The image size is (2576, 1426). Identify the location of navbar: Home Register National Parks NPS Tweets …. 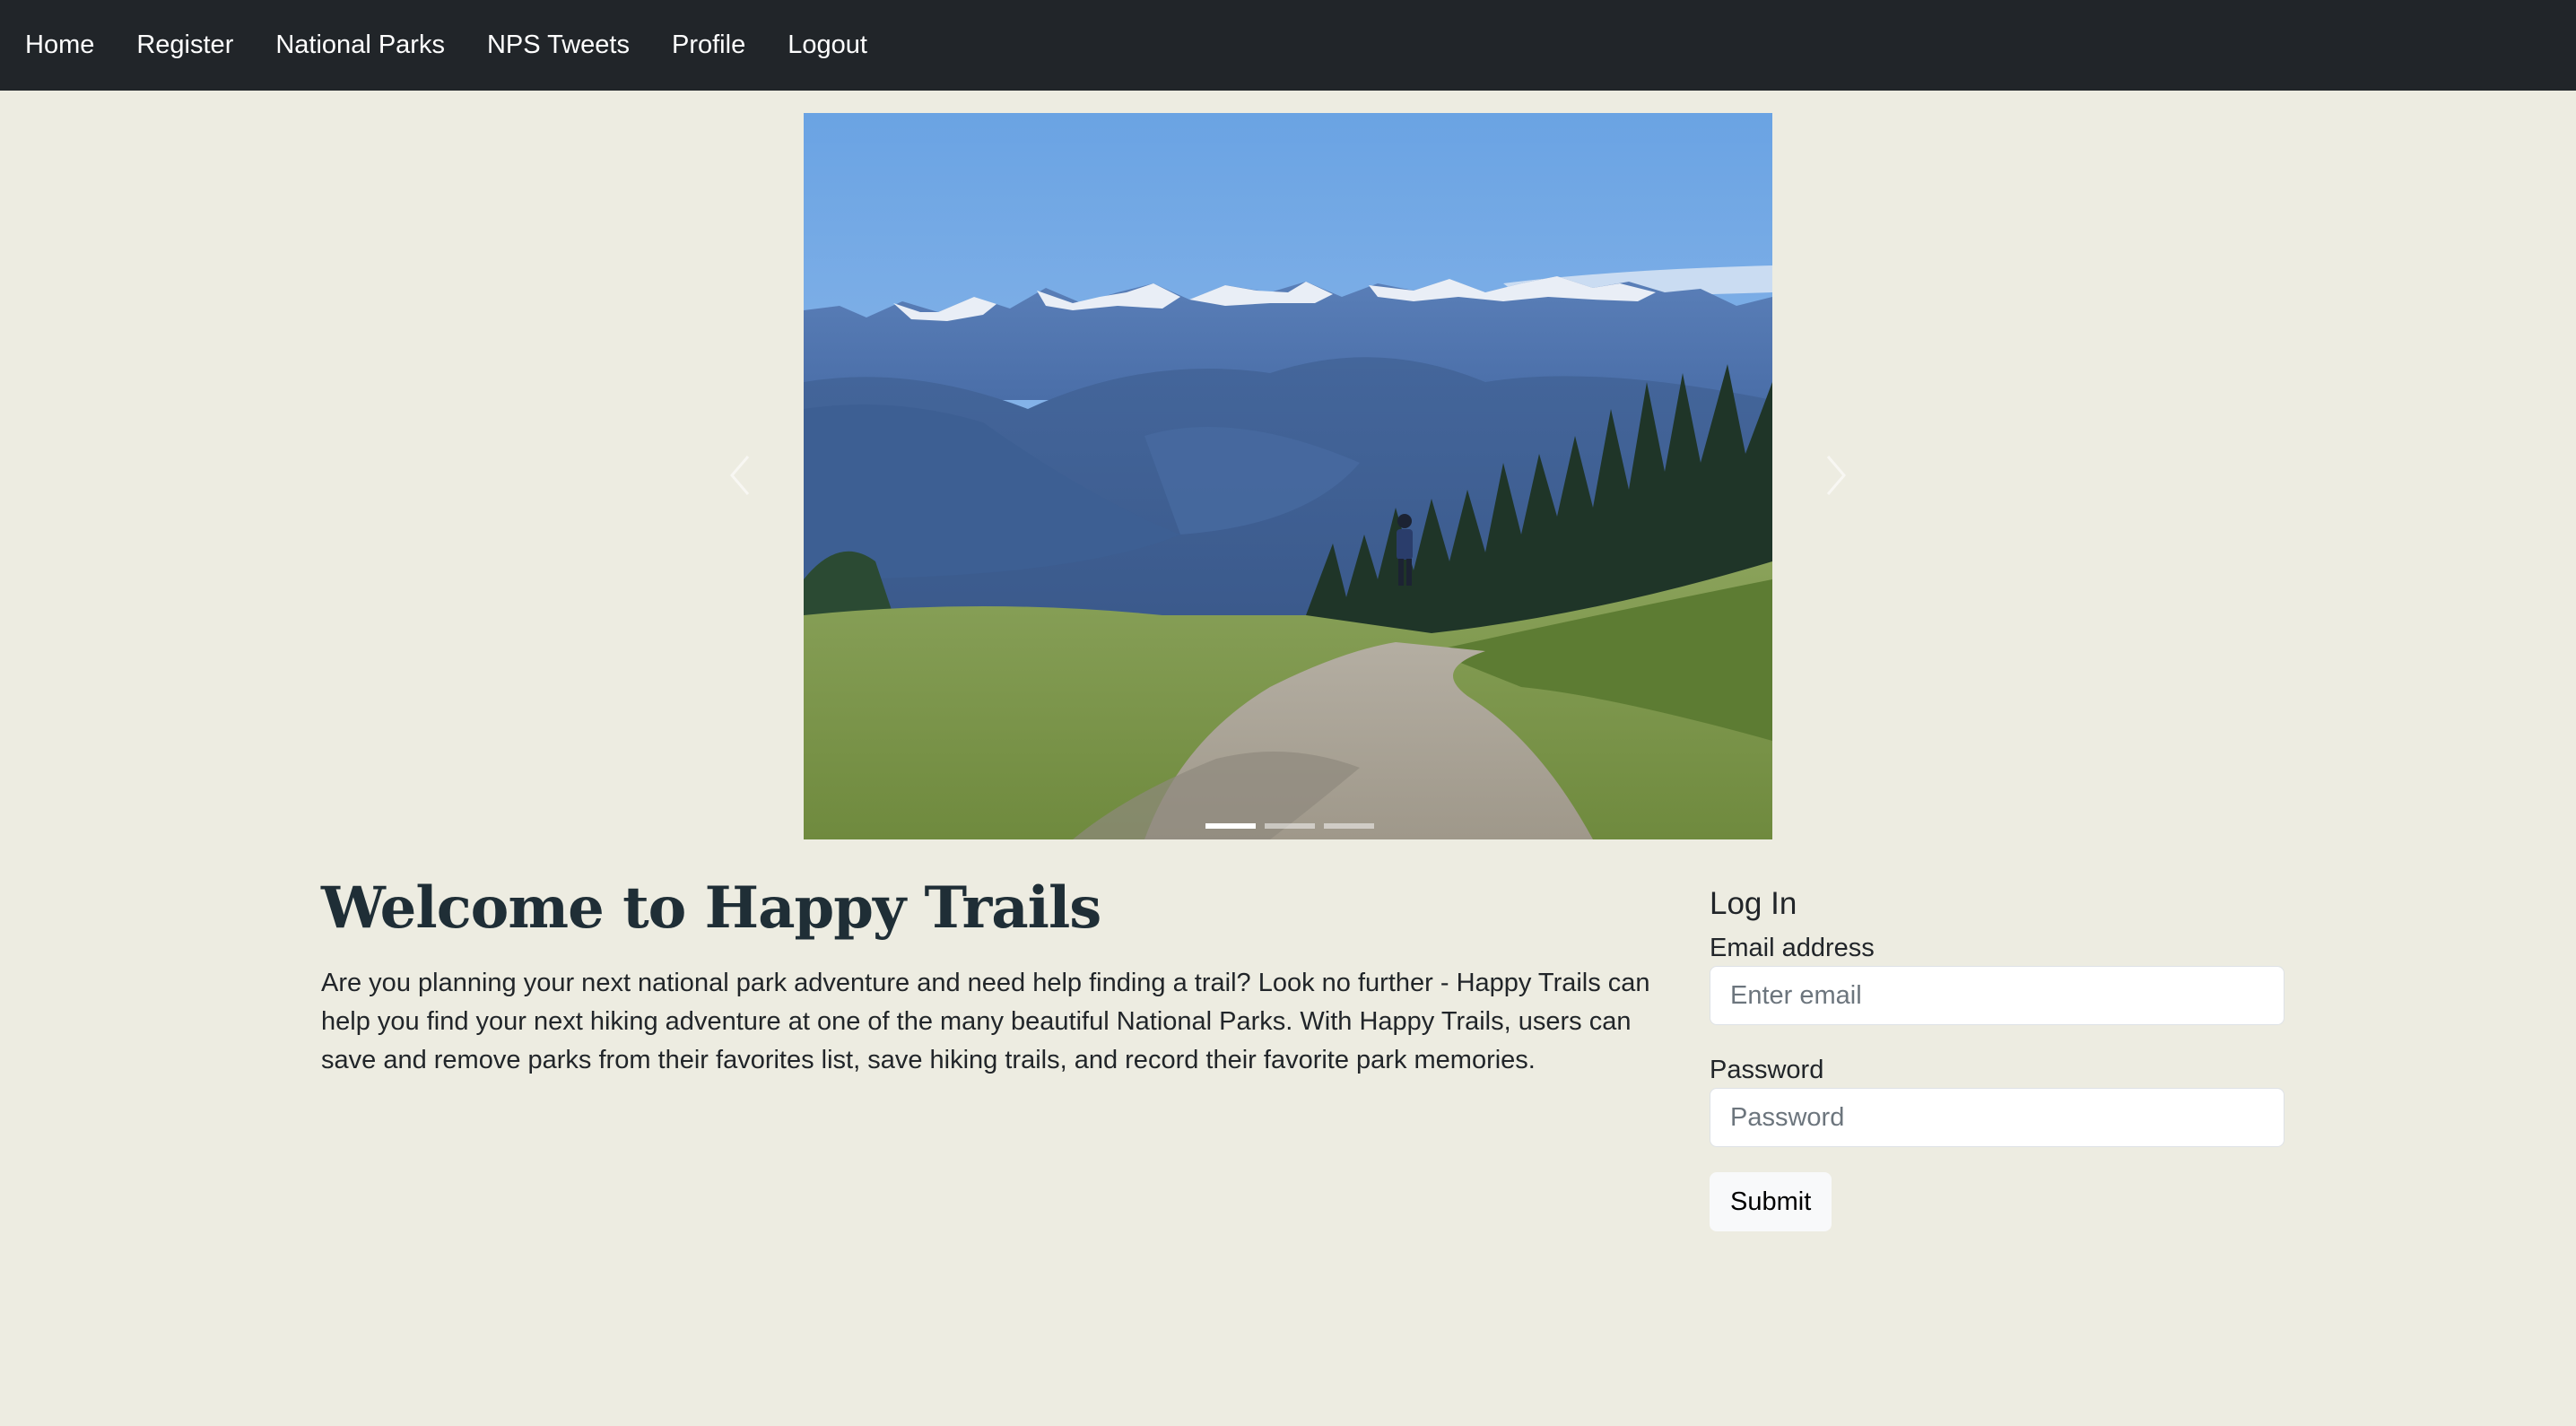
(1288, 46).